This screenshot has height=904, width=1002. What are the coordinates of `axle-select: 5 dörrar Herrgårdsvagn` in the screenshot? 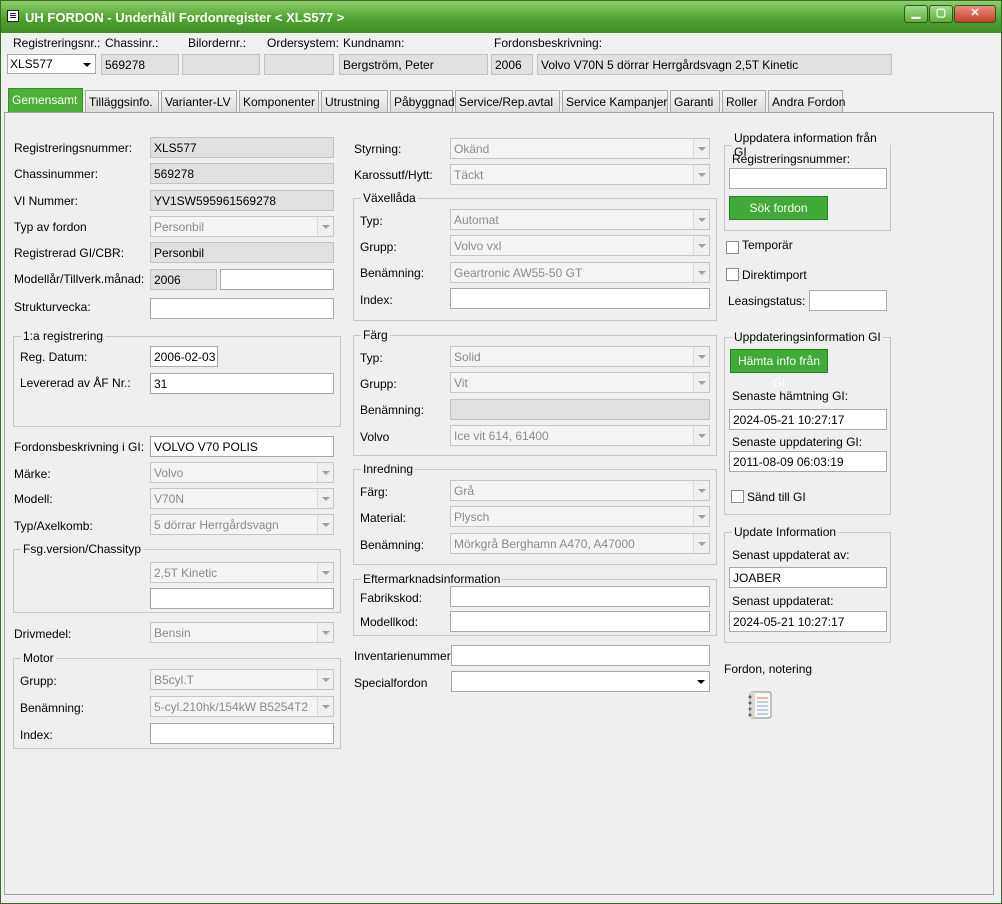 It's located at (242, 524).